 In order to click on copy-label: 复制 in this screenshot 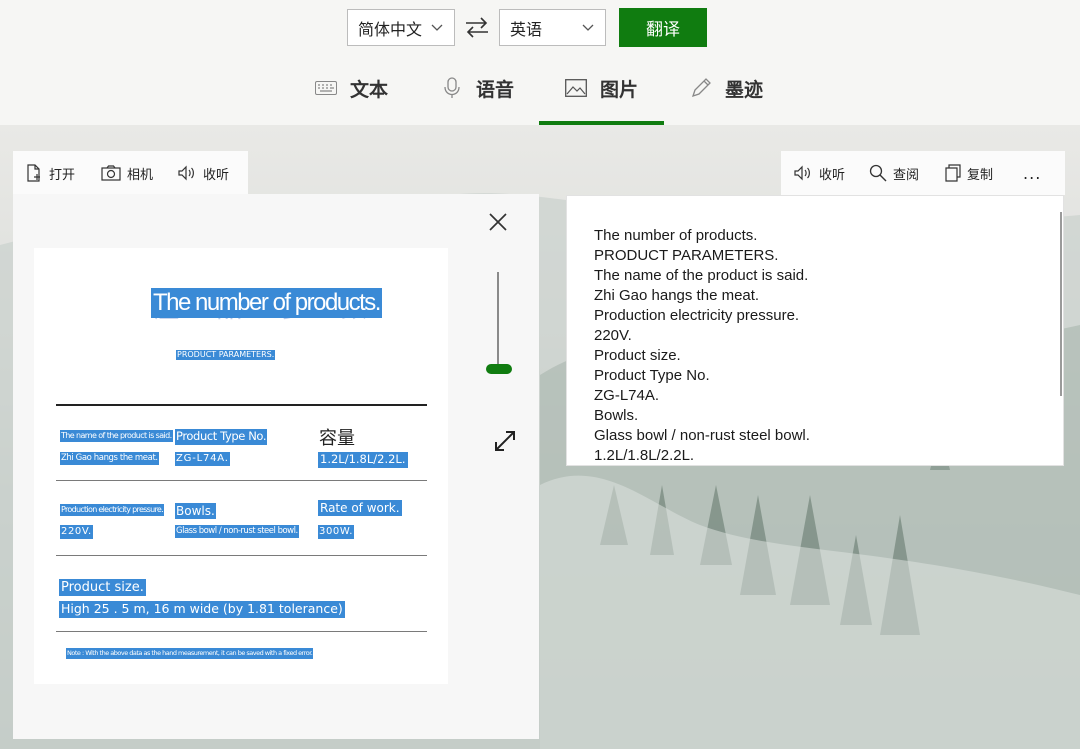, I will do `click(980, 175)`.